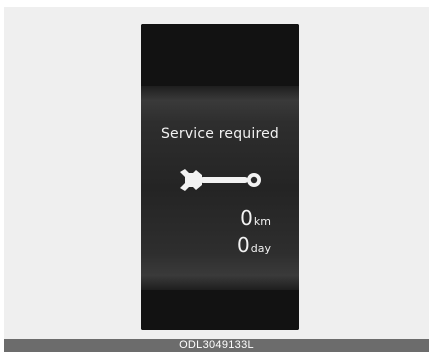 The height and width of the screenshot is (352, 431). I want to click on display-top-band, so click(220, 55).